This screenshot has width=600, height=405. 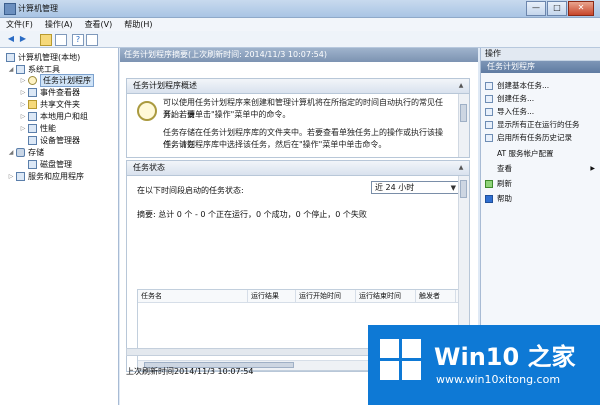 I want to click on window-title: 计算机管理, so click(x=38, y=8).